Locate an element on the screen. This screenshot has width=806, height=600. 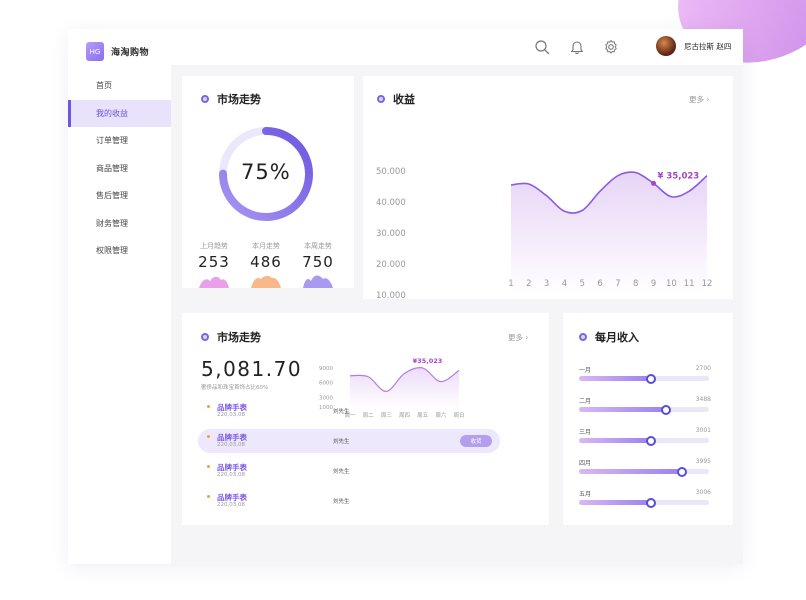
stat-value: 750 is located at coordinates (318, 262).